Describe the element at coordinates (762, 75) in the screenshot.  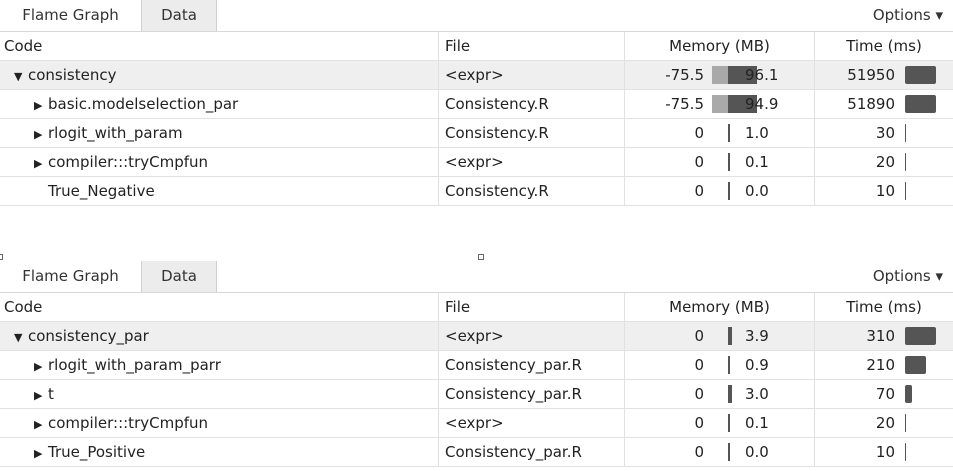
I see `memory-allocated-value: 96.1` at that location.